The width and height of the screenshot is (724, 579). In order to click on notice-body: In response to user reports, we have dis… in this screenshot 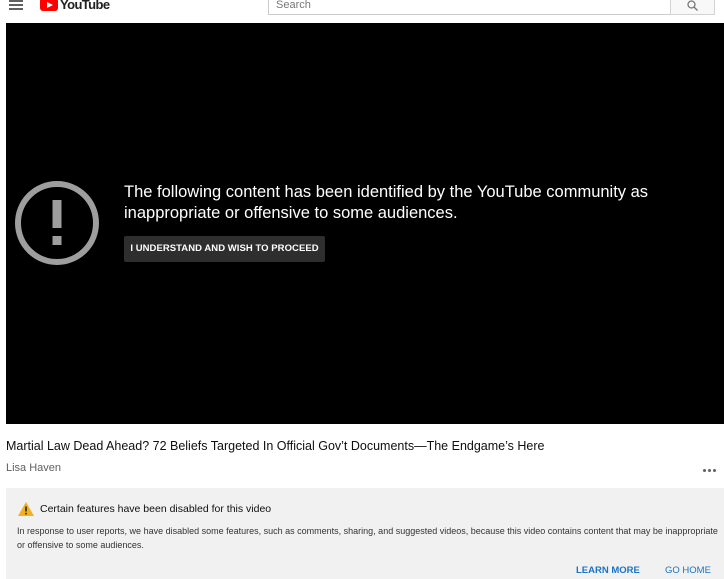, I will do `click(367, 538)`.